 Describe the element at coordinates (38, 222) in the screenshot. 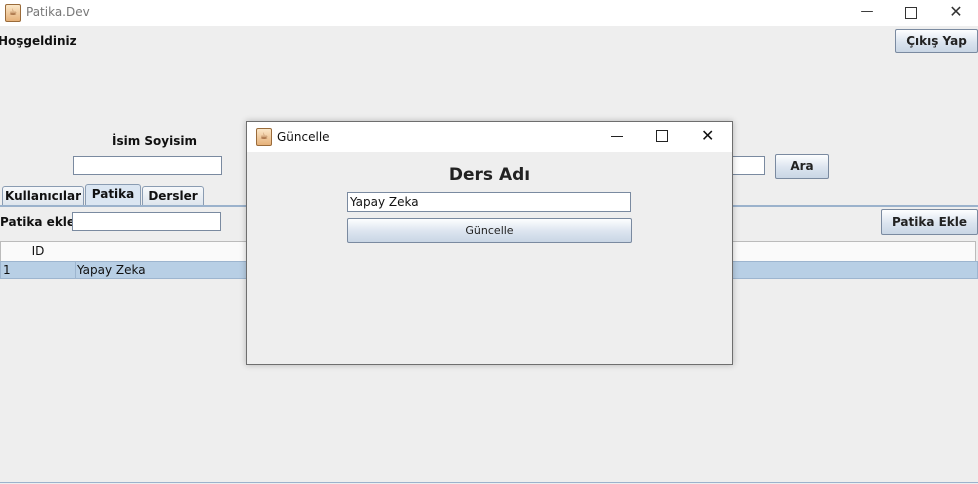

I see `add-patika-label: Patika ekle` at that location.